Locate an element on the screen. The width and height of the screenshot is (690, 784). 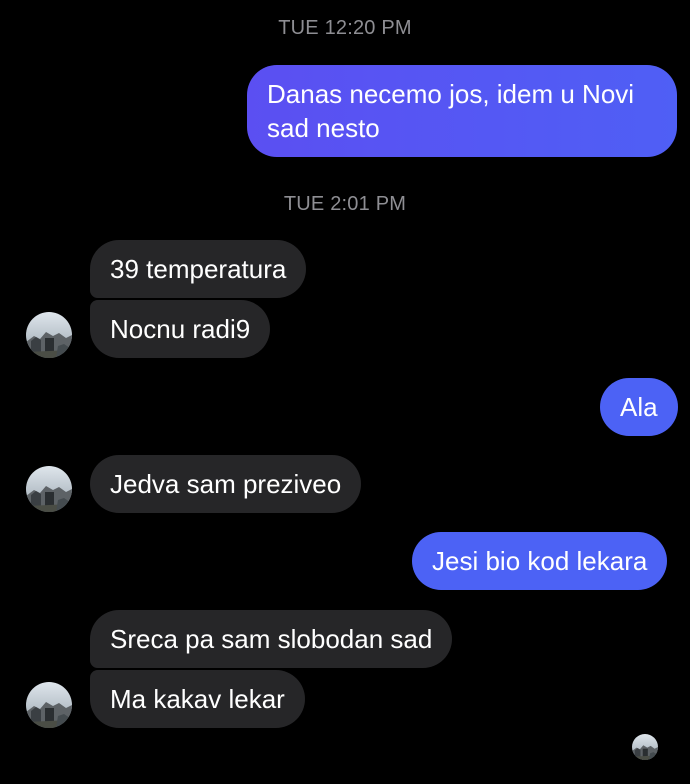
read-receipt-icon is located at coordinates (645, 747).